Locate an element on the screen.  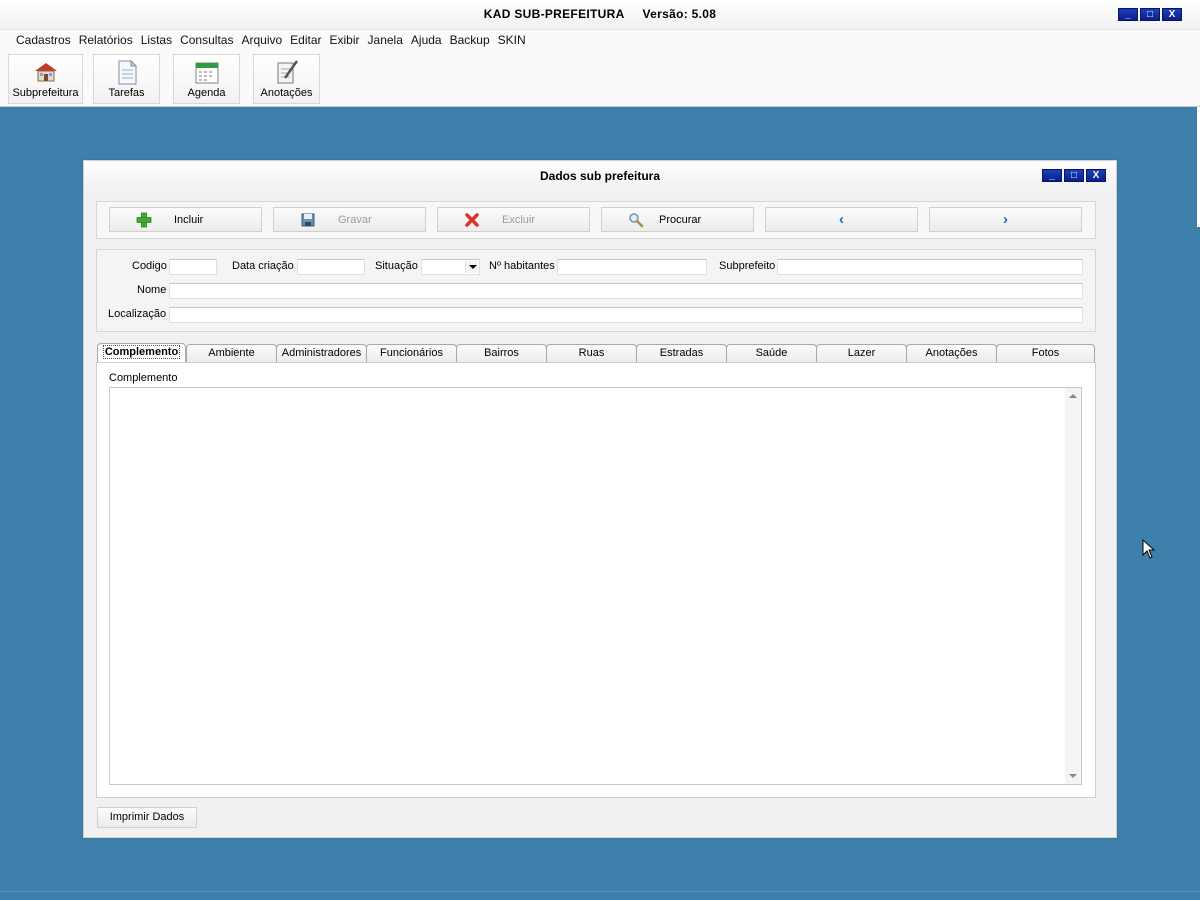
complemento-label: Complemento is located at coordinates (143, 378).